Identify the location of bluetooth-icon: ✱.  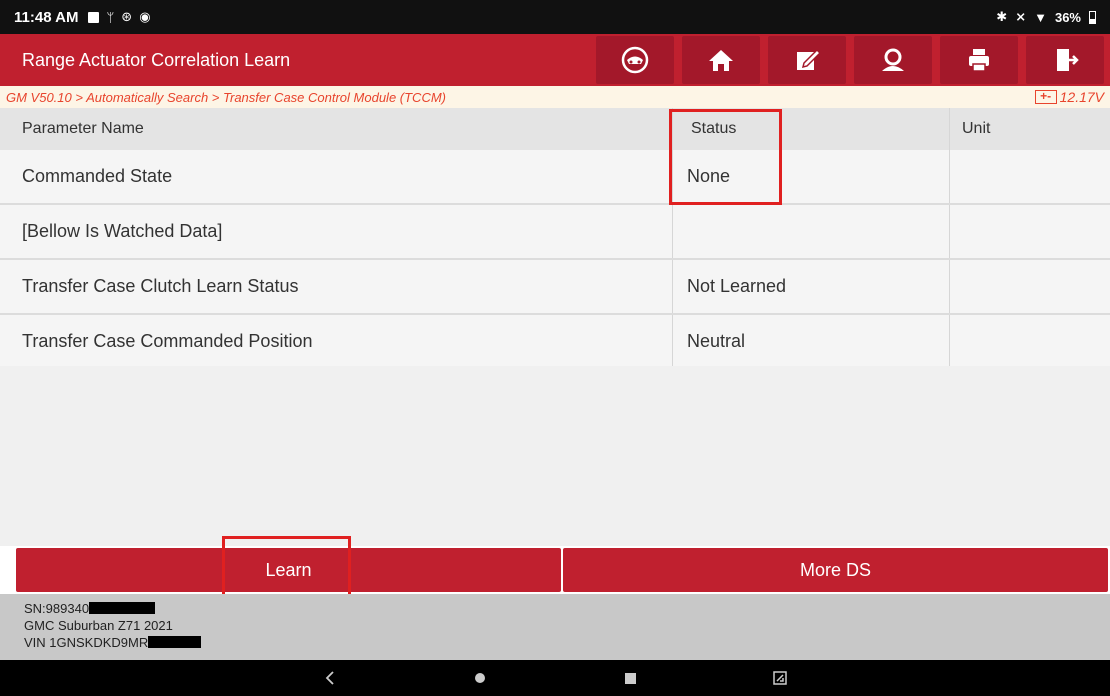
(1002, 16).